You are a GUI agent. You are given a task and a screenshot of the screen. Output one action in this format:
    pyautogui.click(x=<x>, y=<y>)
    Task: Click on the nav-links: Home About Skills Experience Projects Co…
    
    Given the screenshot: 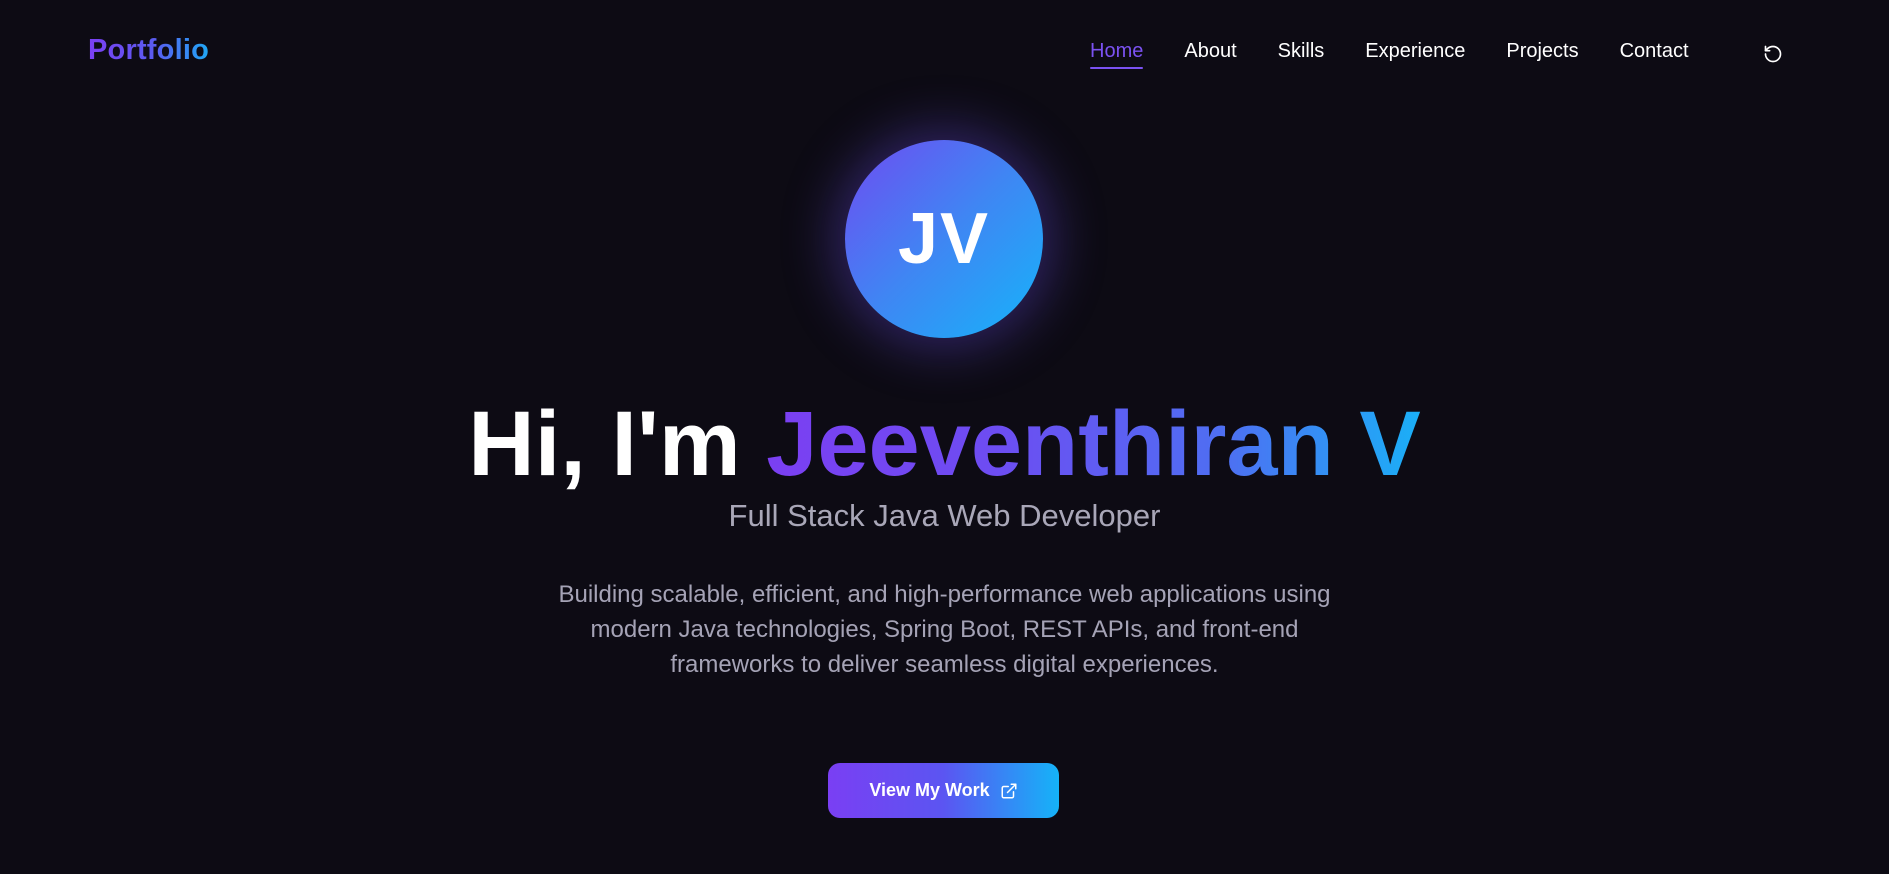 What is the action you would take?
    pyautogui.click(x=1389, y=54)
    